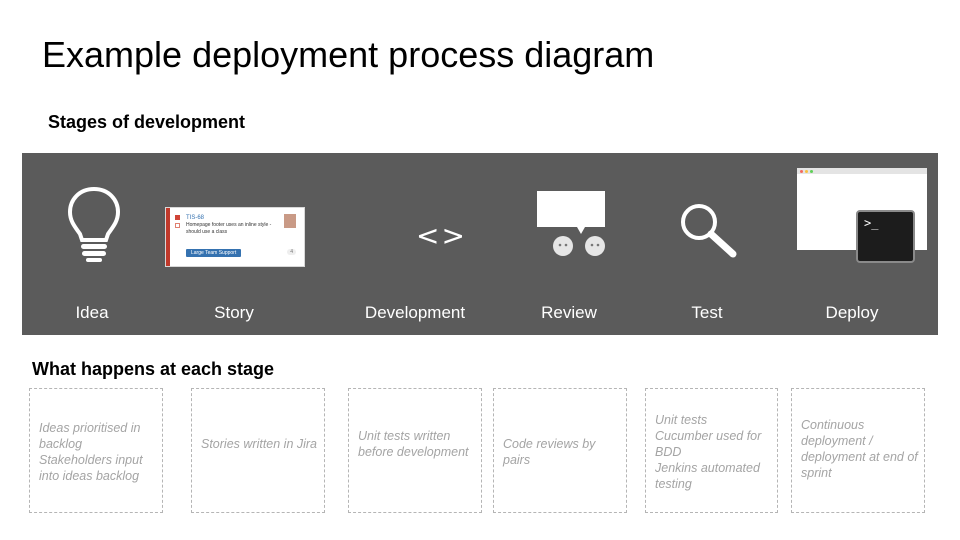 The image size is (960, 540). What do you see at coordinates (195, 218) in the screenshot?
I see `story-key: TIS-68` at bounding box center [195, 218].